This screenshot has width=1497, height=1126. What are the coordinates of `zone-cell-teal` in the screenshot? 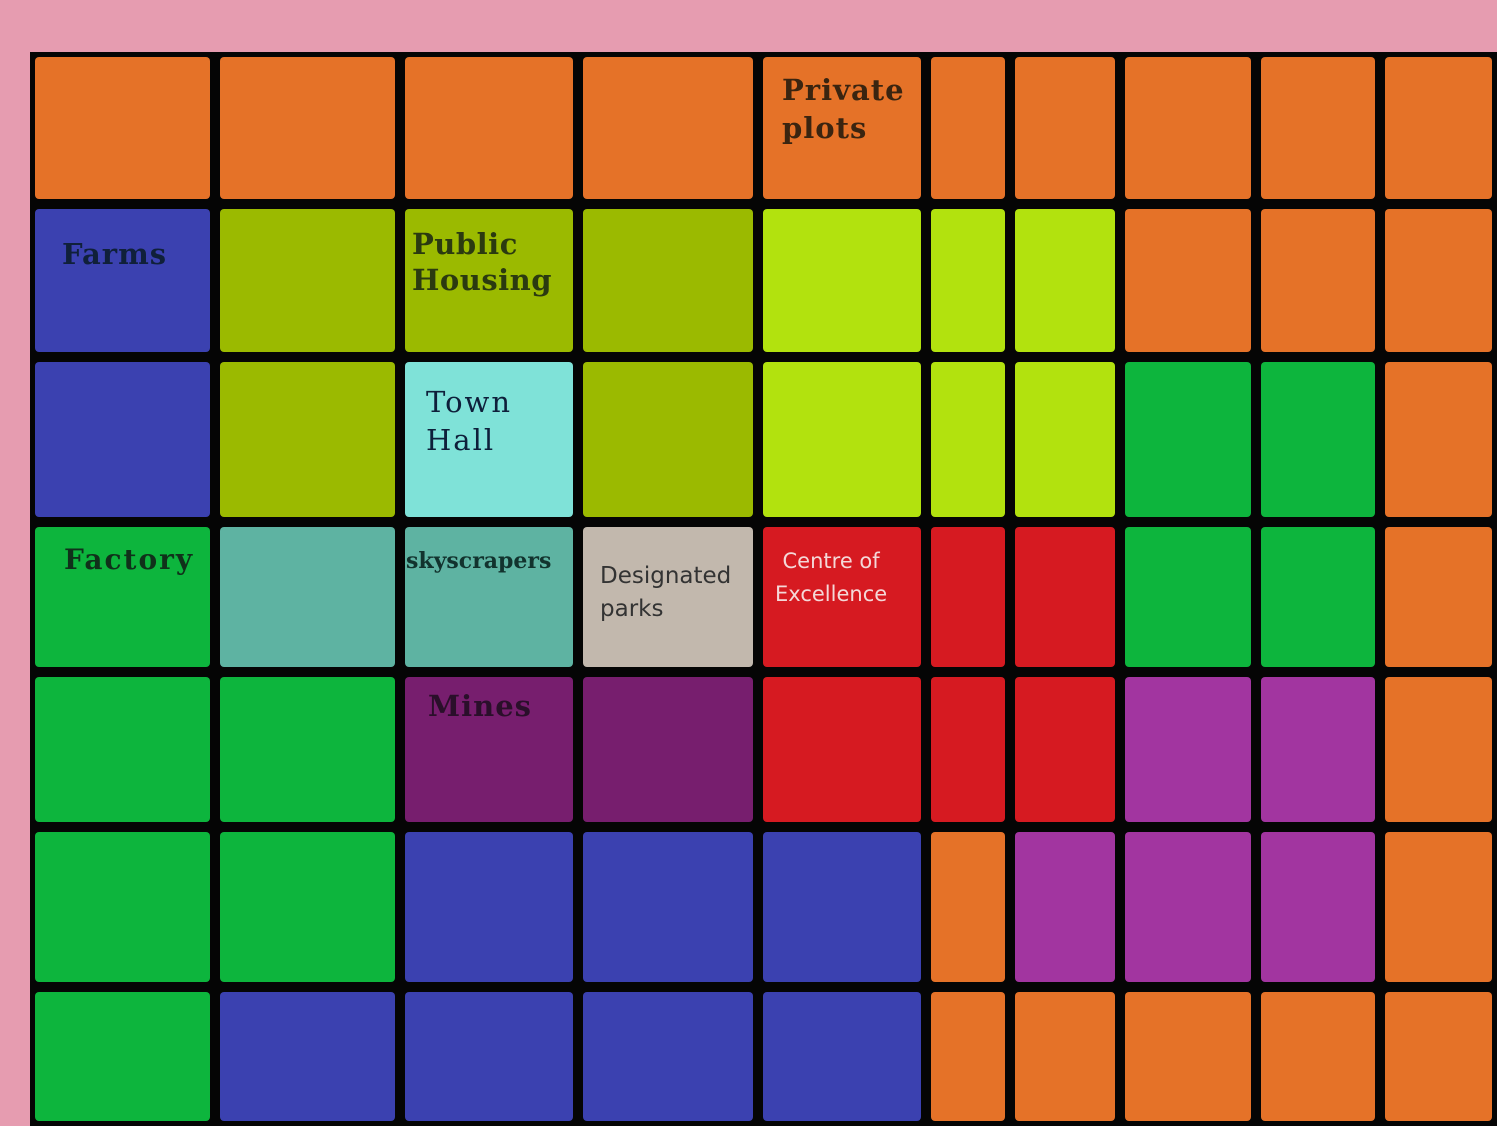 It's located at (307, 597).